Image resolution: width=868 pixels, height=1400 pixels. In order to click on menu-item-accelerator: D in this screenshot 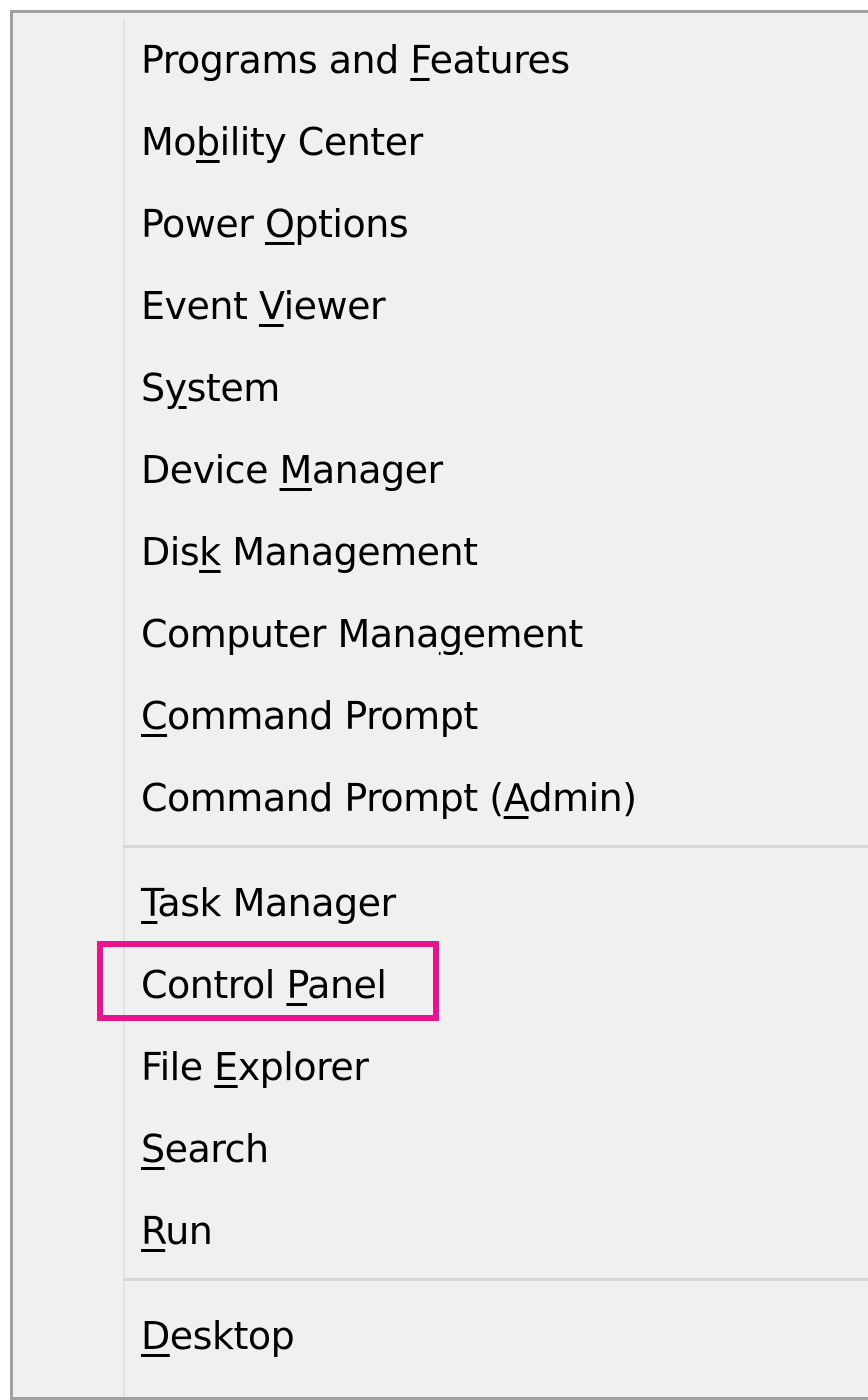, I will do `click(155, 1336)`.